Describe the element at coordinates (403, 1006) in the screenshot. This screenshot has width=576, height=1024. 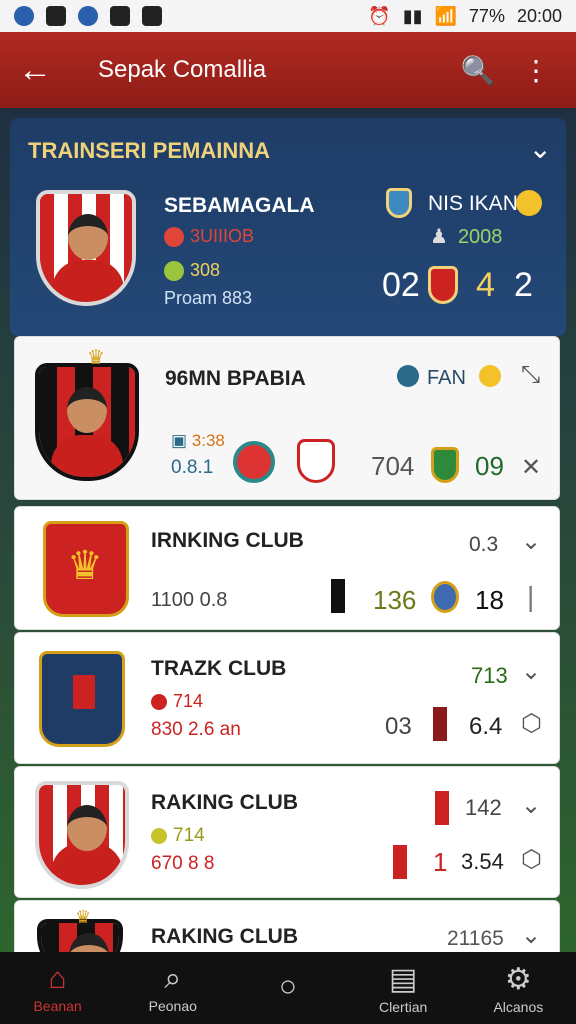
I see `nav-label: Clertian` at that location.